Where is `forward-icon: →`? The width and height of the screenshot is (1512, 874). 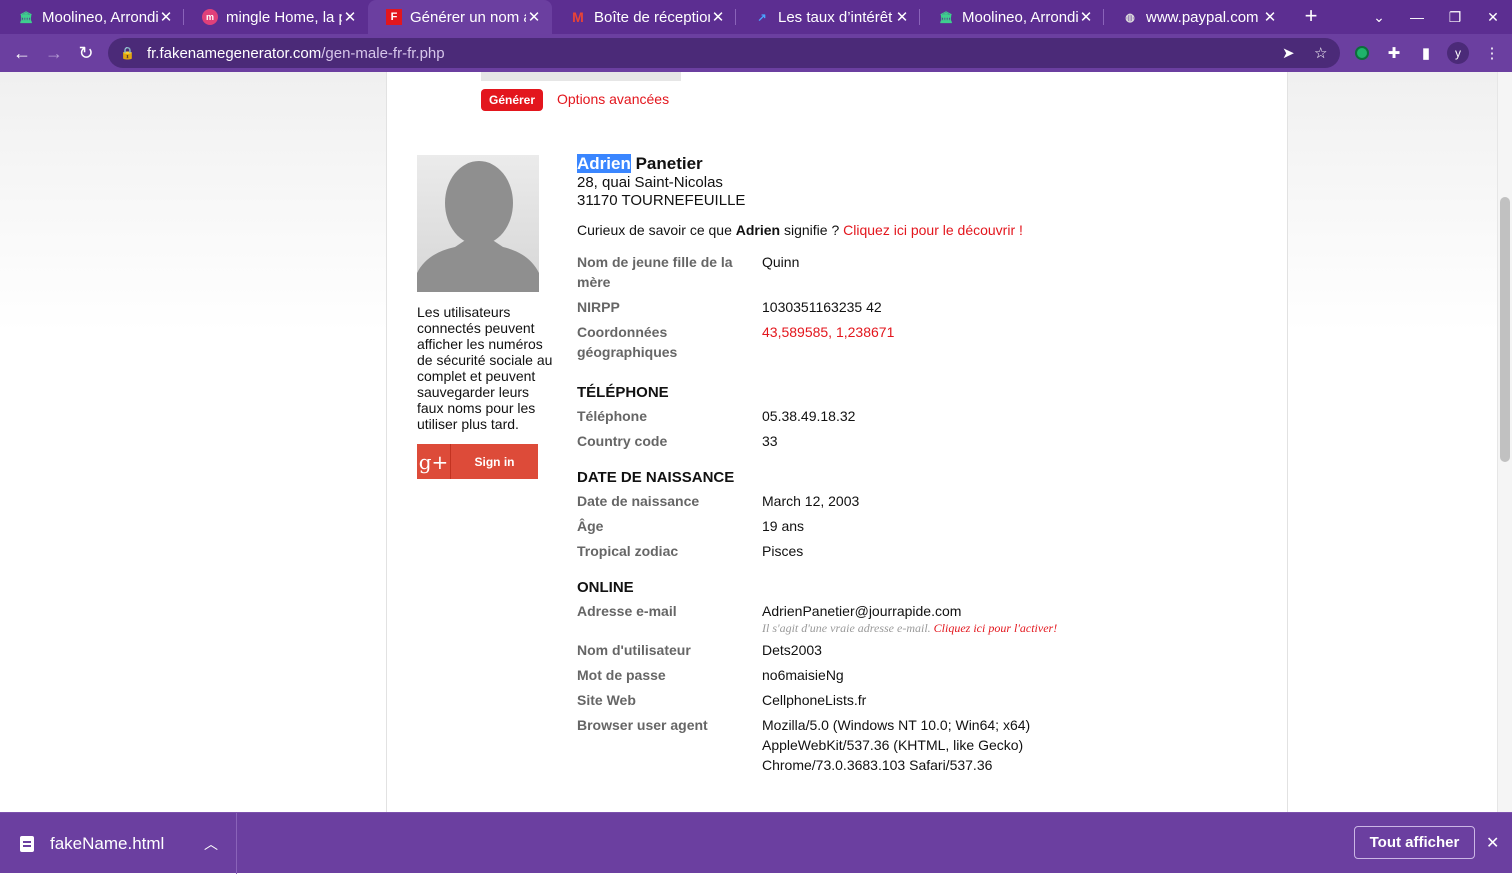 forward-icon: → is located at coordinates (54, 53).